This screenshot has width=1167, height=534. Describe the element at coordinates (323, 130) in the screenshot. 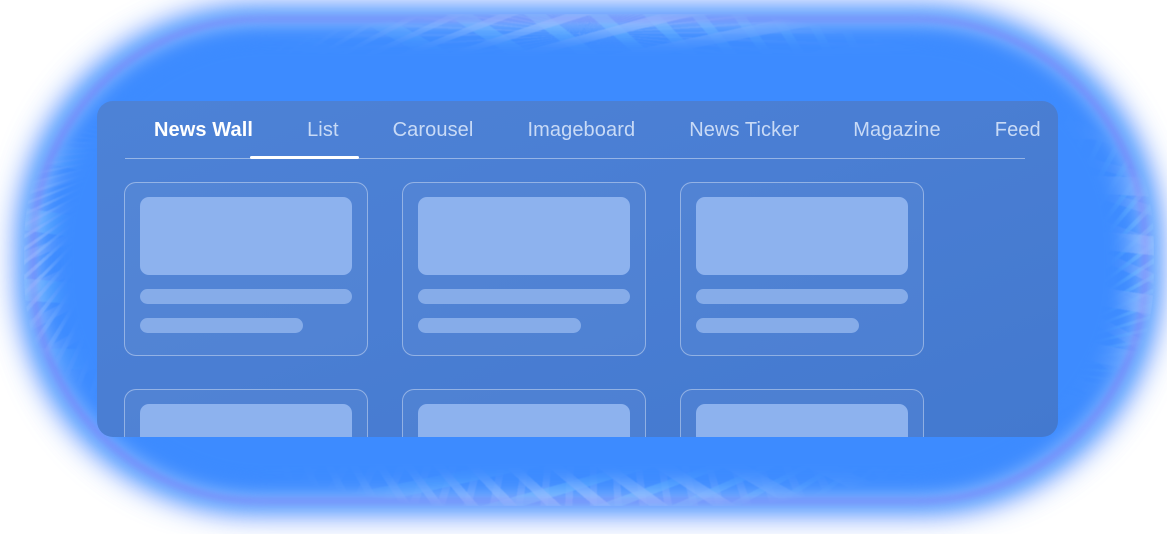

I see `tab-list: List` at that location.